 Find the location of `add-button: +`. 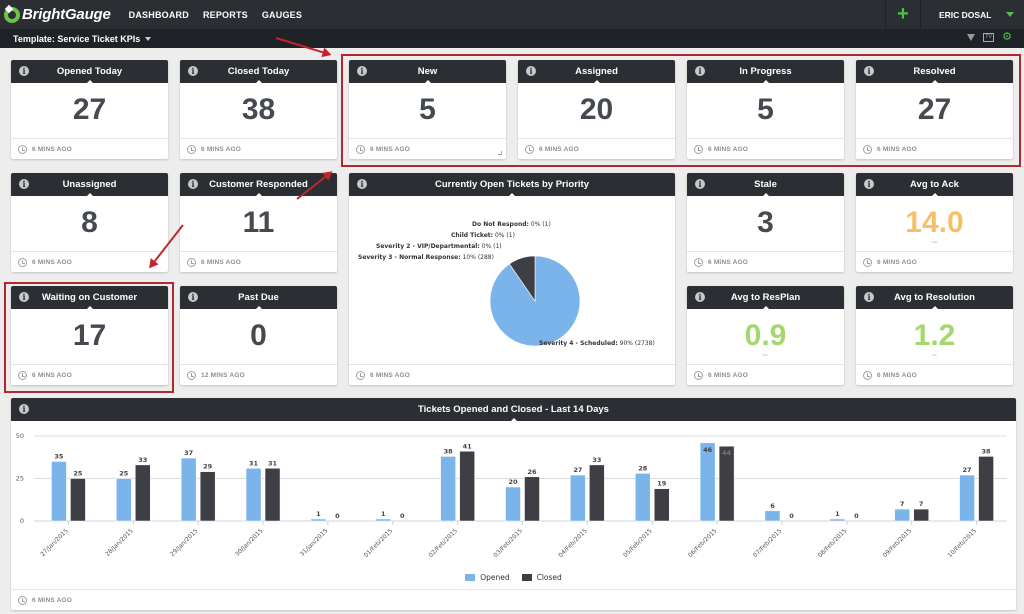

add-button: + is located at coordinates (903, 14).